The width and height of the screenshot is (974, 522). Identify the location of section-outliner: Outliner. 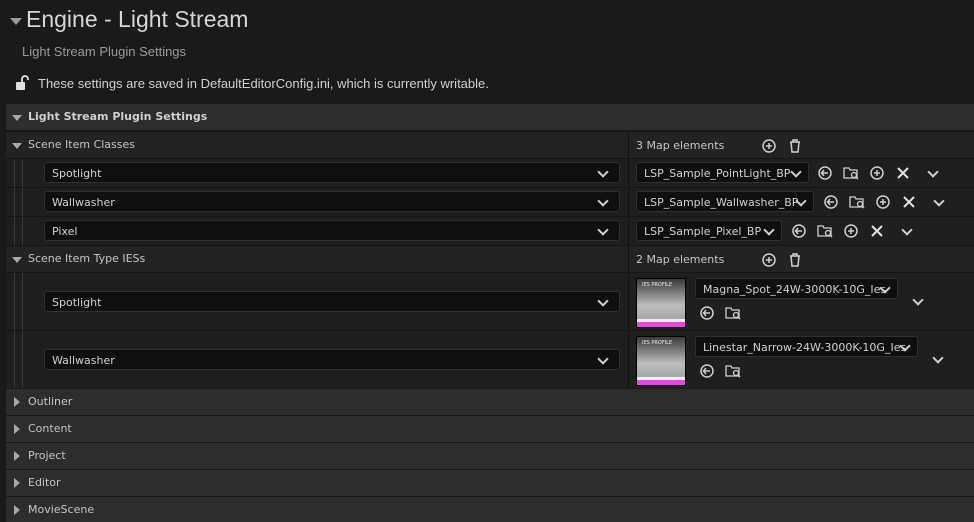
(490, 402).